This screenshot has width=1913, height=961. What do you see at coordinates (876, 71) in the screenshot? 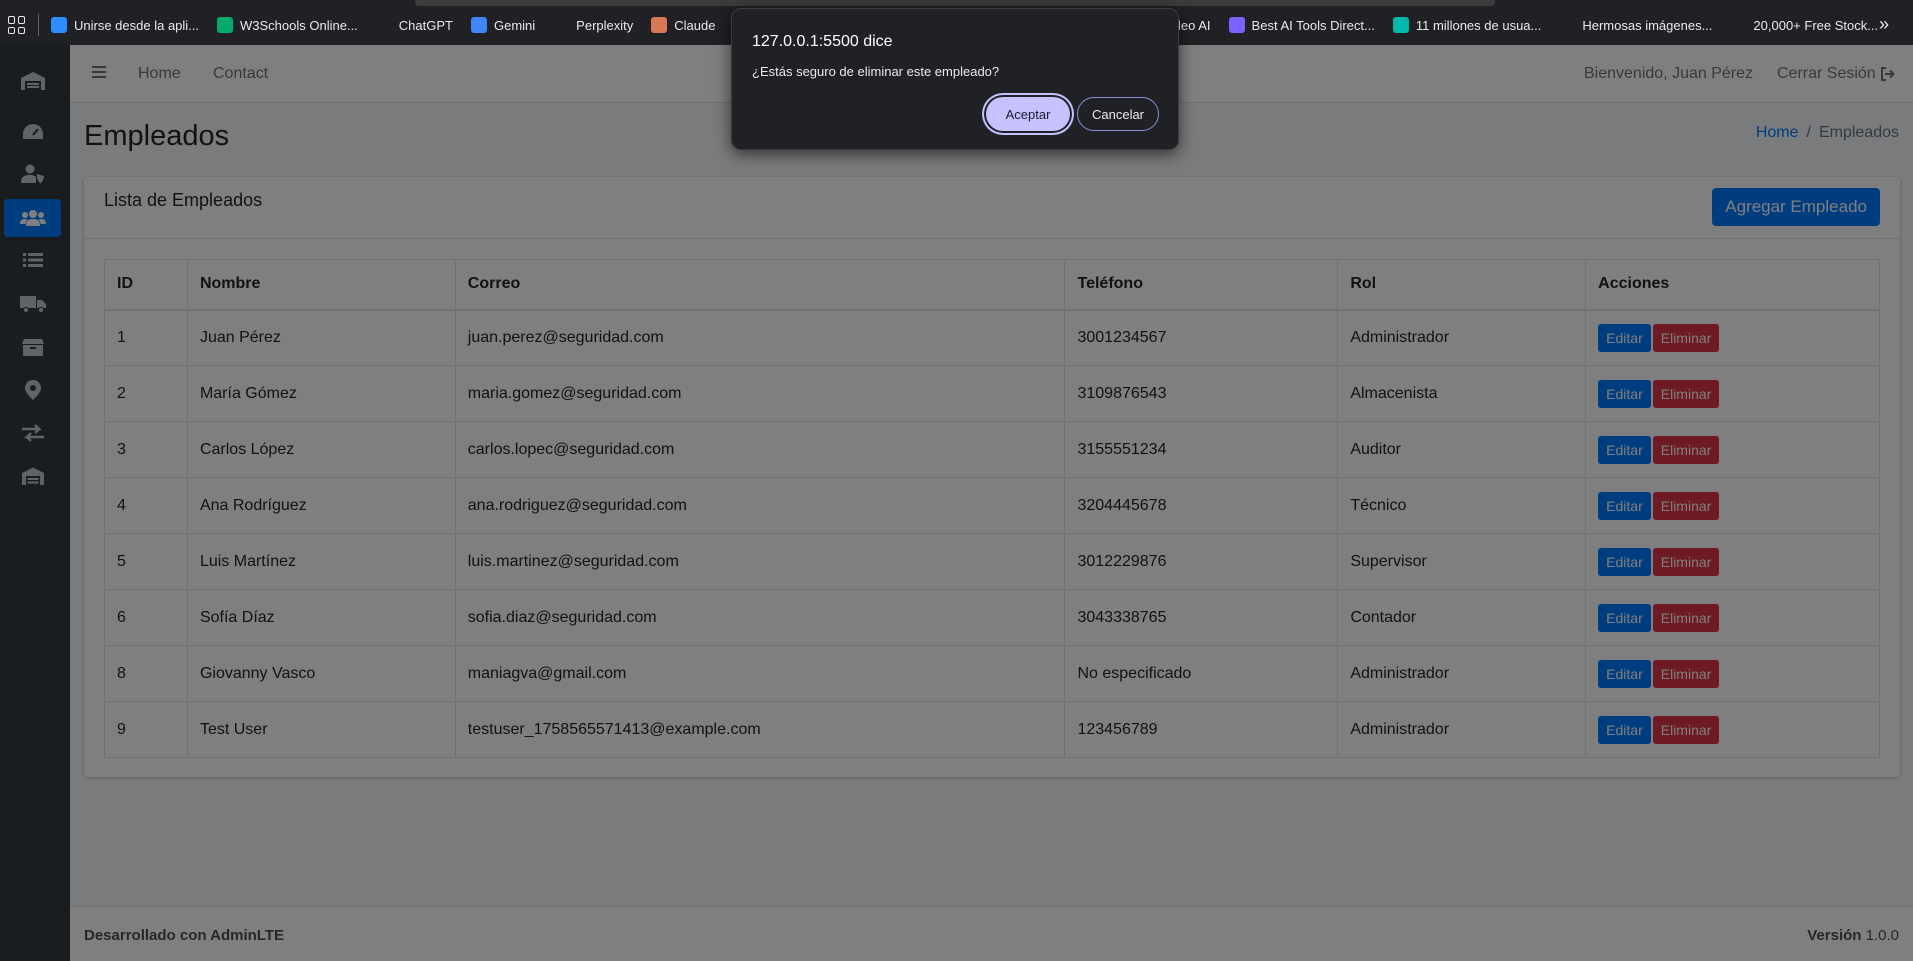
I see `dialog-message: ¿Estás seguro de eliminar este empleado?` at bounding box center [876, 71].